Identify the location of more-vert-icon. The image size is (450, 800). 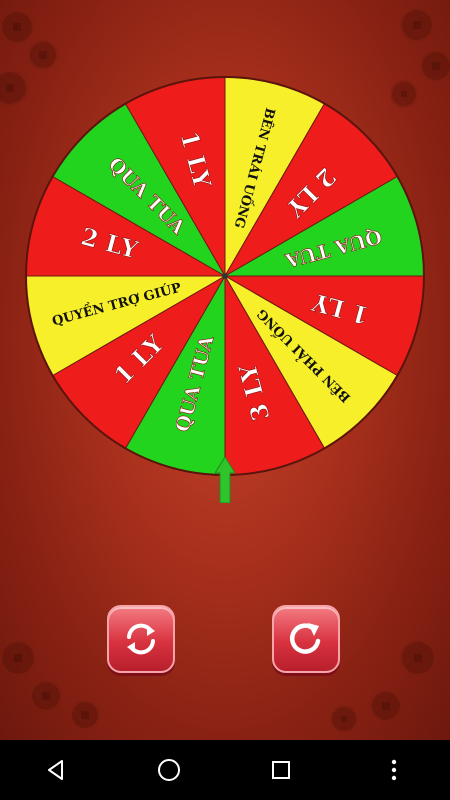
(393, 770).